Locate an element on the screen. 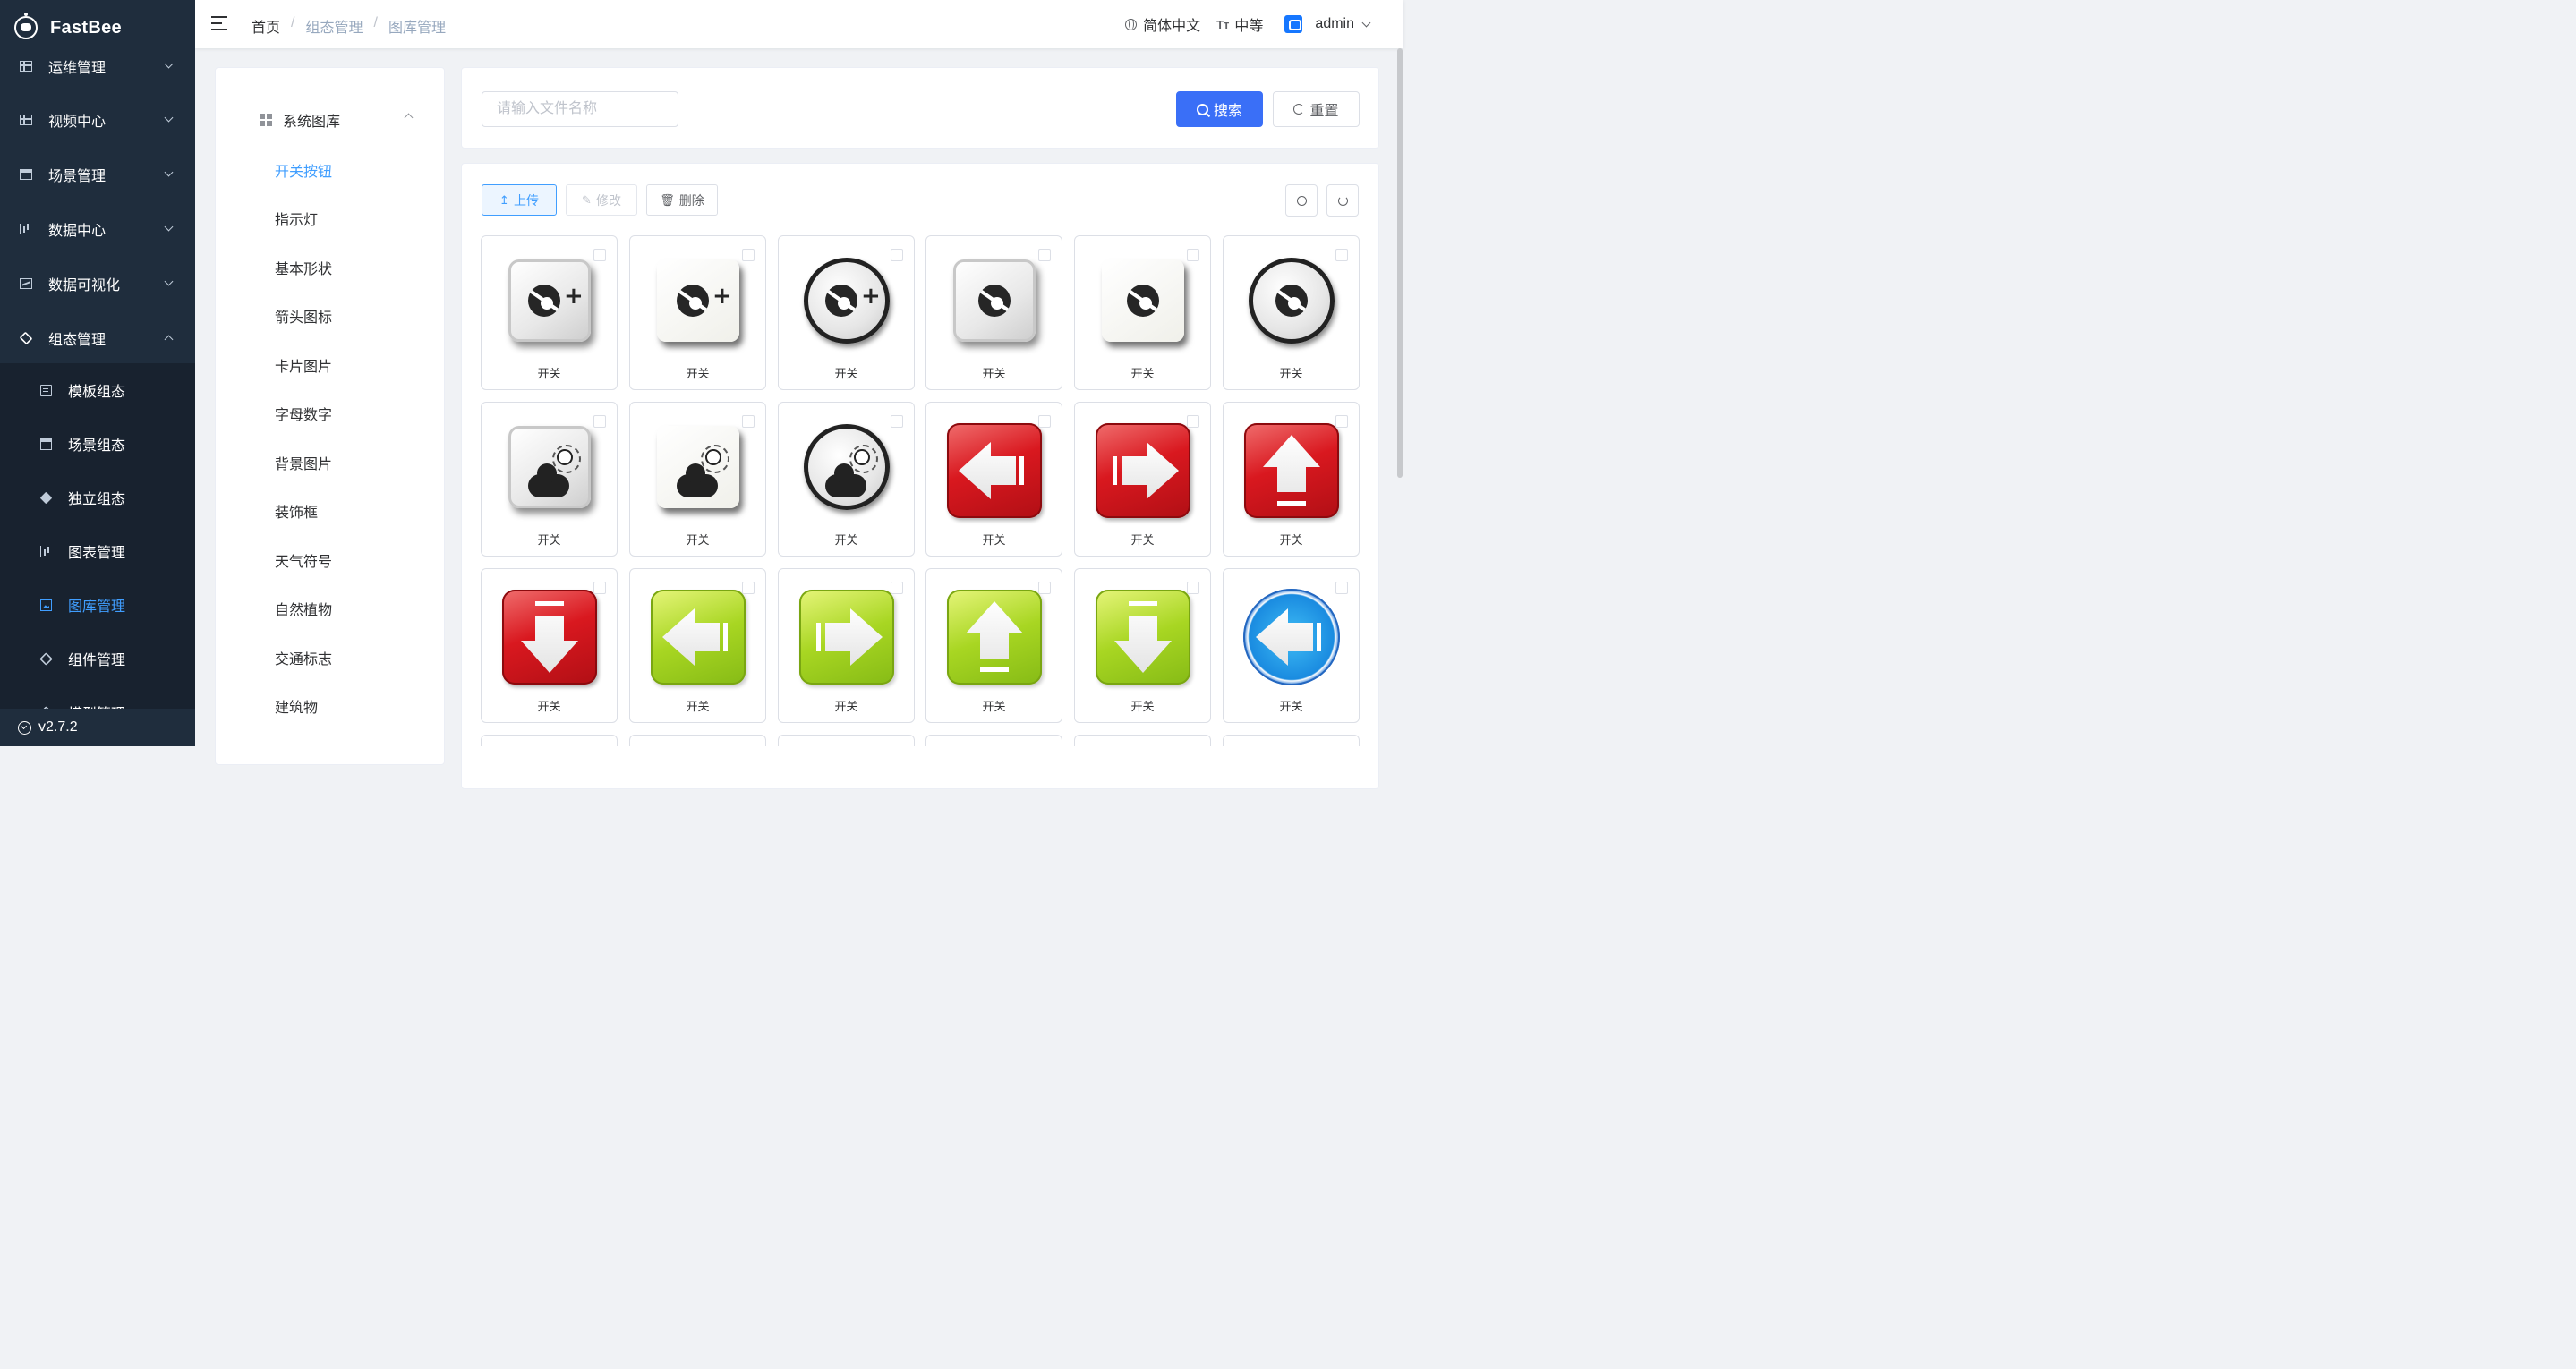 This screenshot has width=2576, height=1369. sidebar-item-data-center: 数据中心 is located at coordinates (97, 229).